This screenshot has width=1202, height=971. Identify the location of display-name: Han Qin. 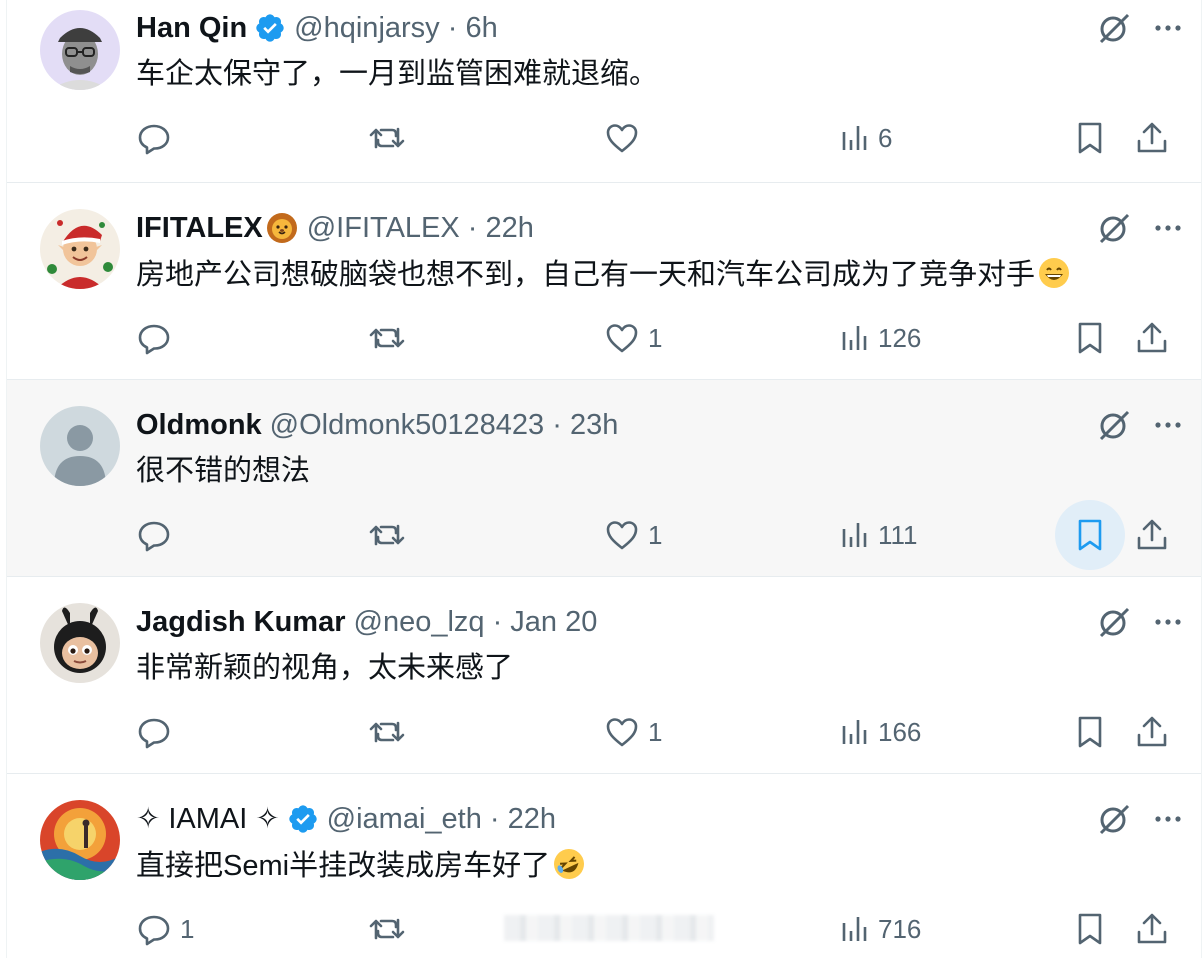
(191, 28).